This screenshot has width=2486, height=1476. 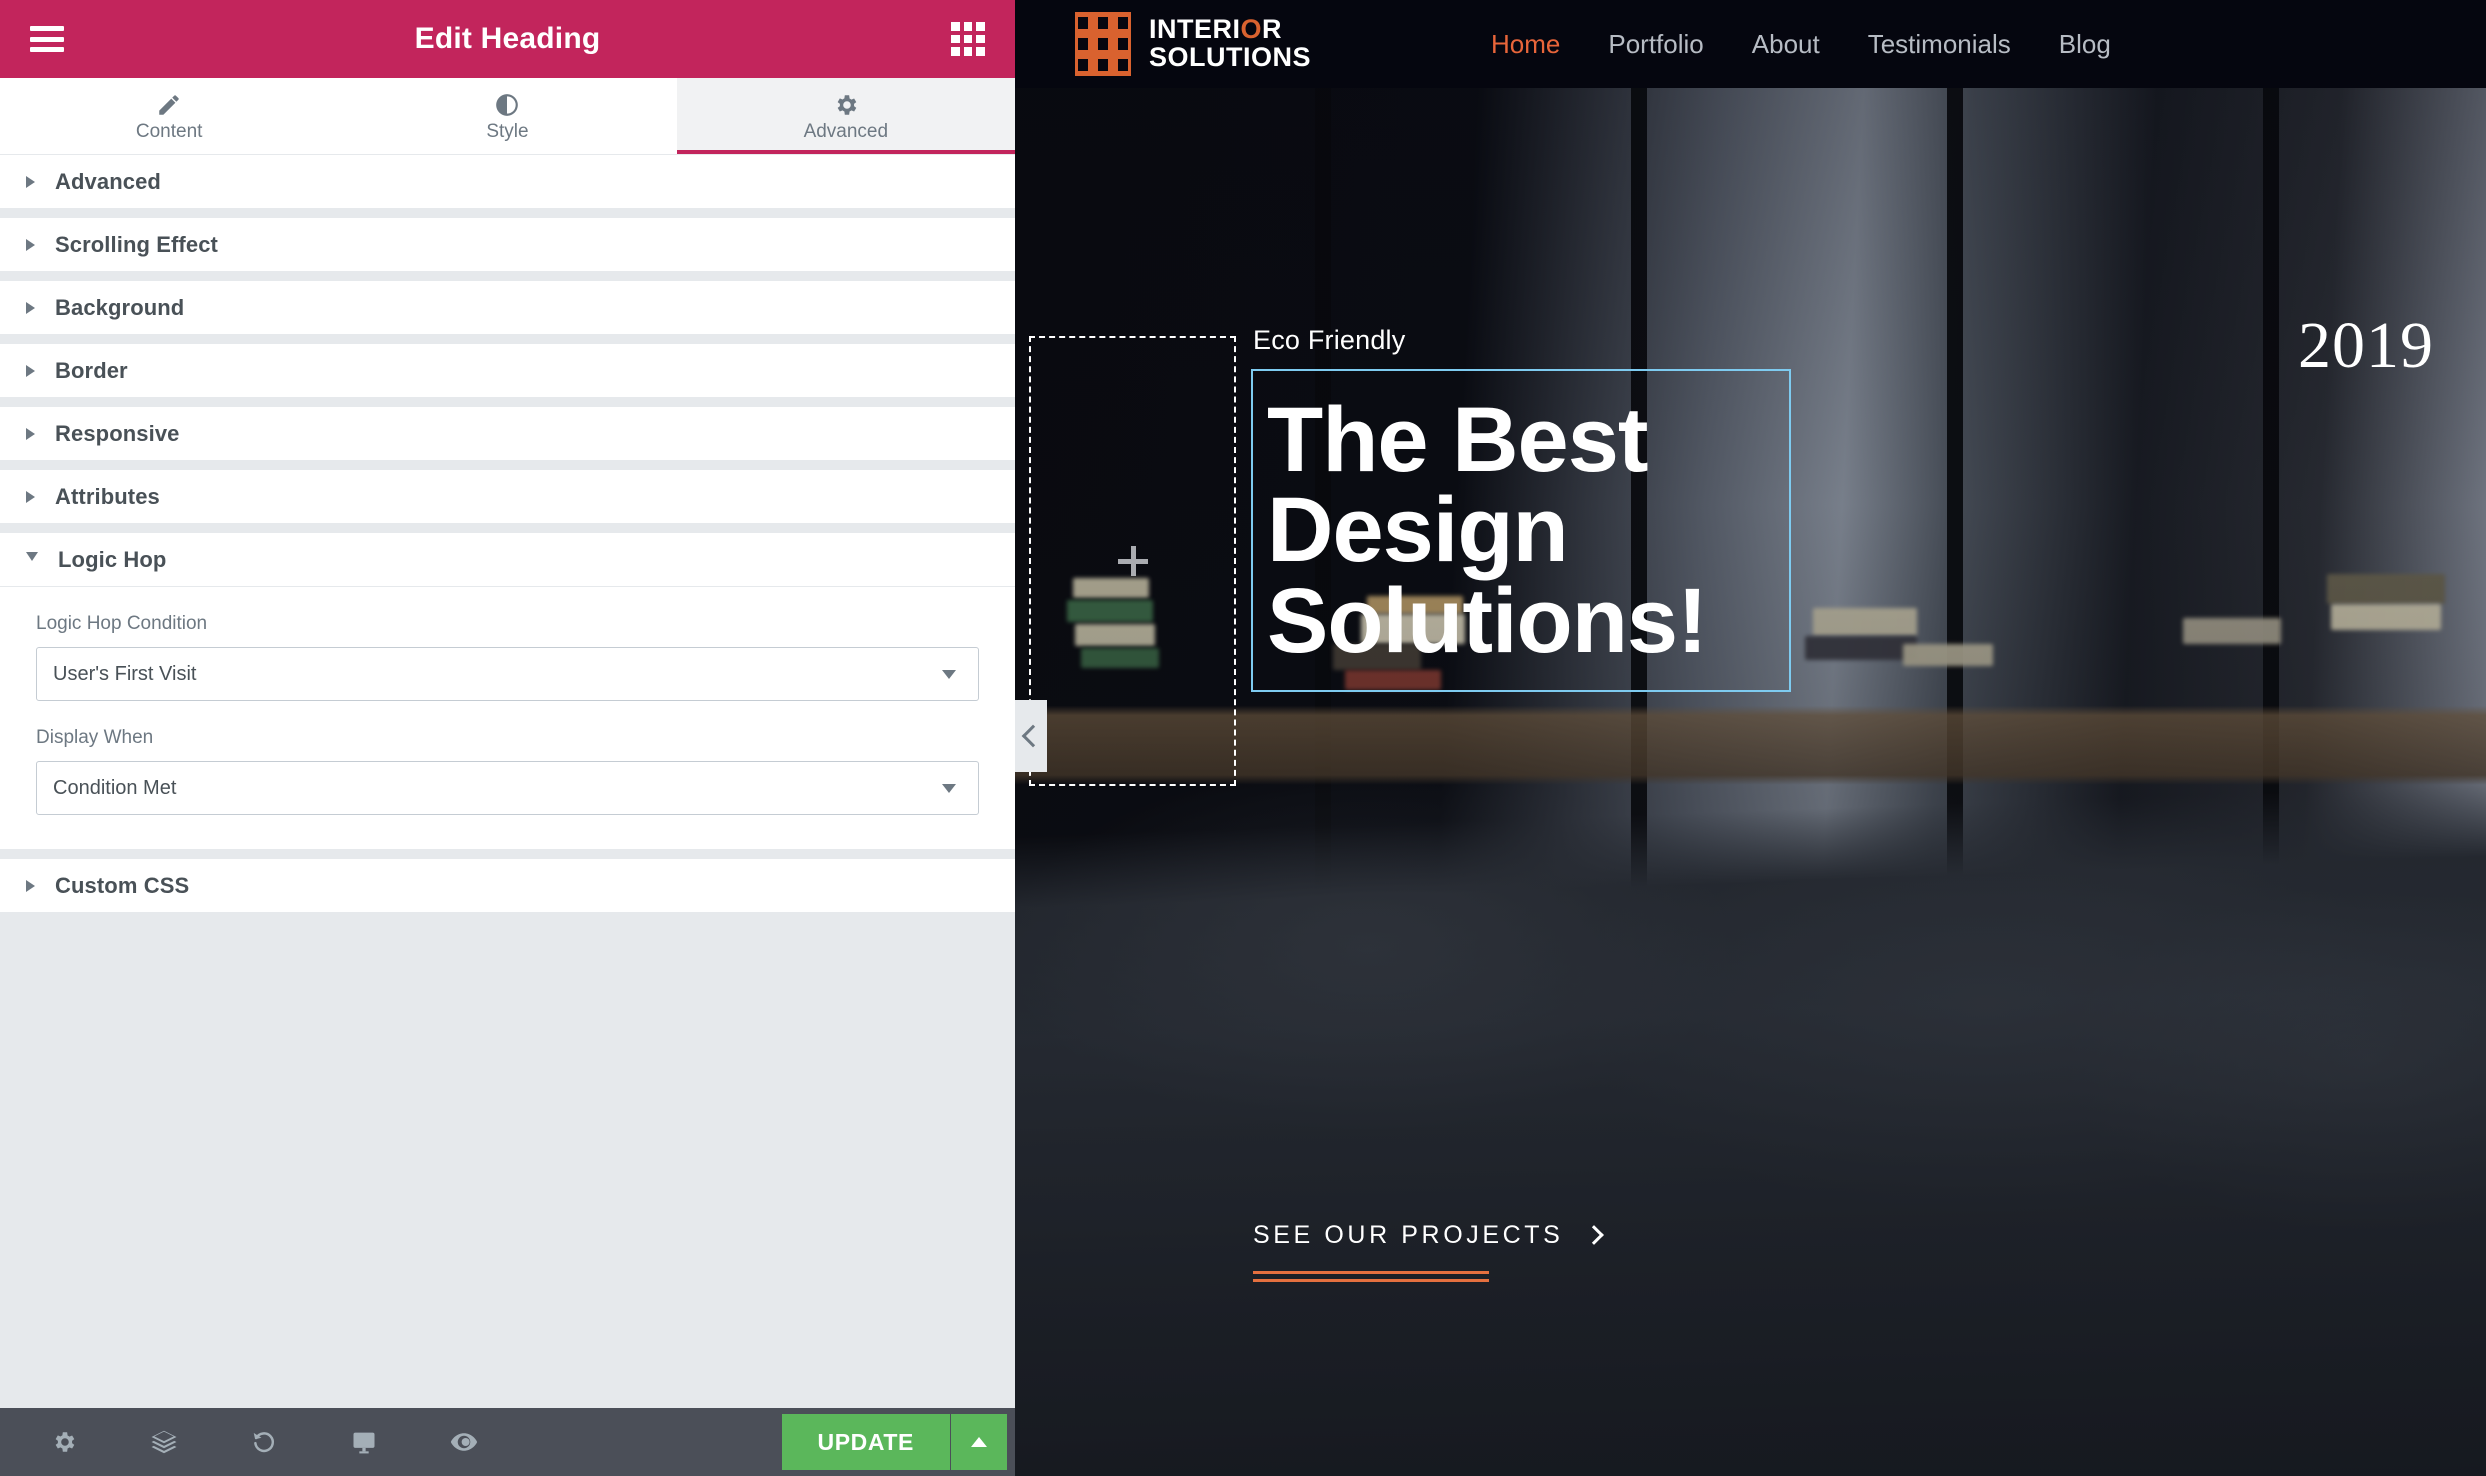 What do you see at coordinates (507, 244) in the screenshot?
I see `section-scrolling-effect-header: Scrolling Effect` at bounding box center [507, 244].